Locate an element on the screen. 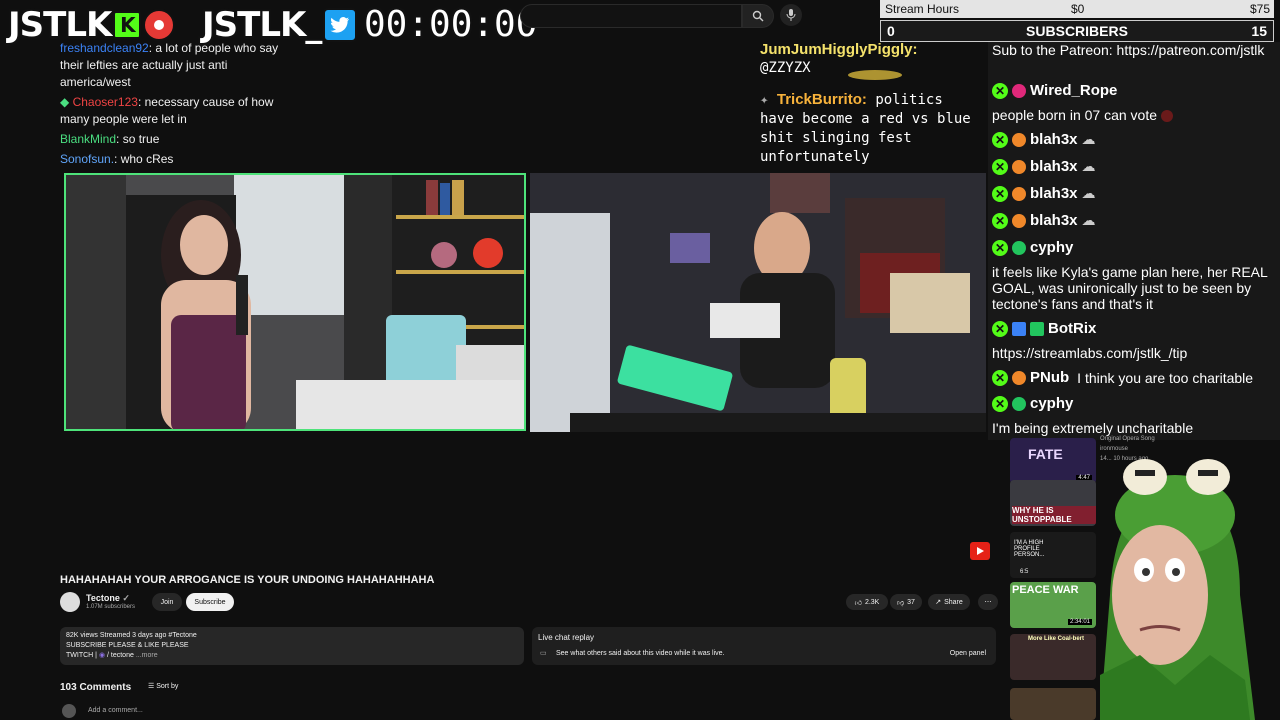 This screenshot has height=720, width=1280. more-actions-button: ⋯ is located at coordinates (988, 602).